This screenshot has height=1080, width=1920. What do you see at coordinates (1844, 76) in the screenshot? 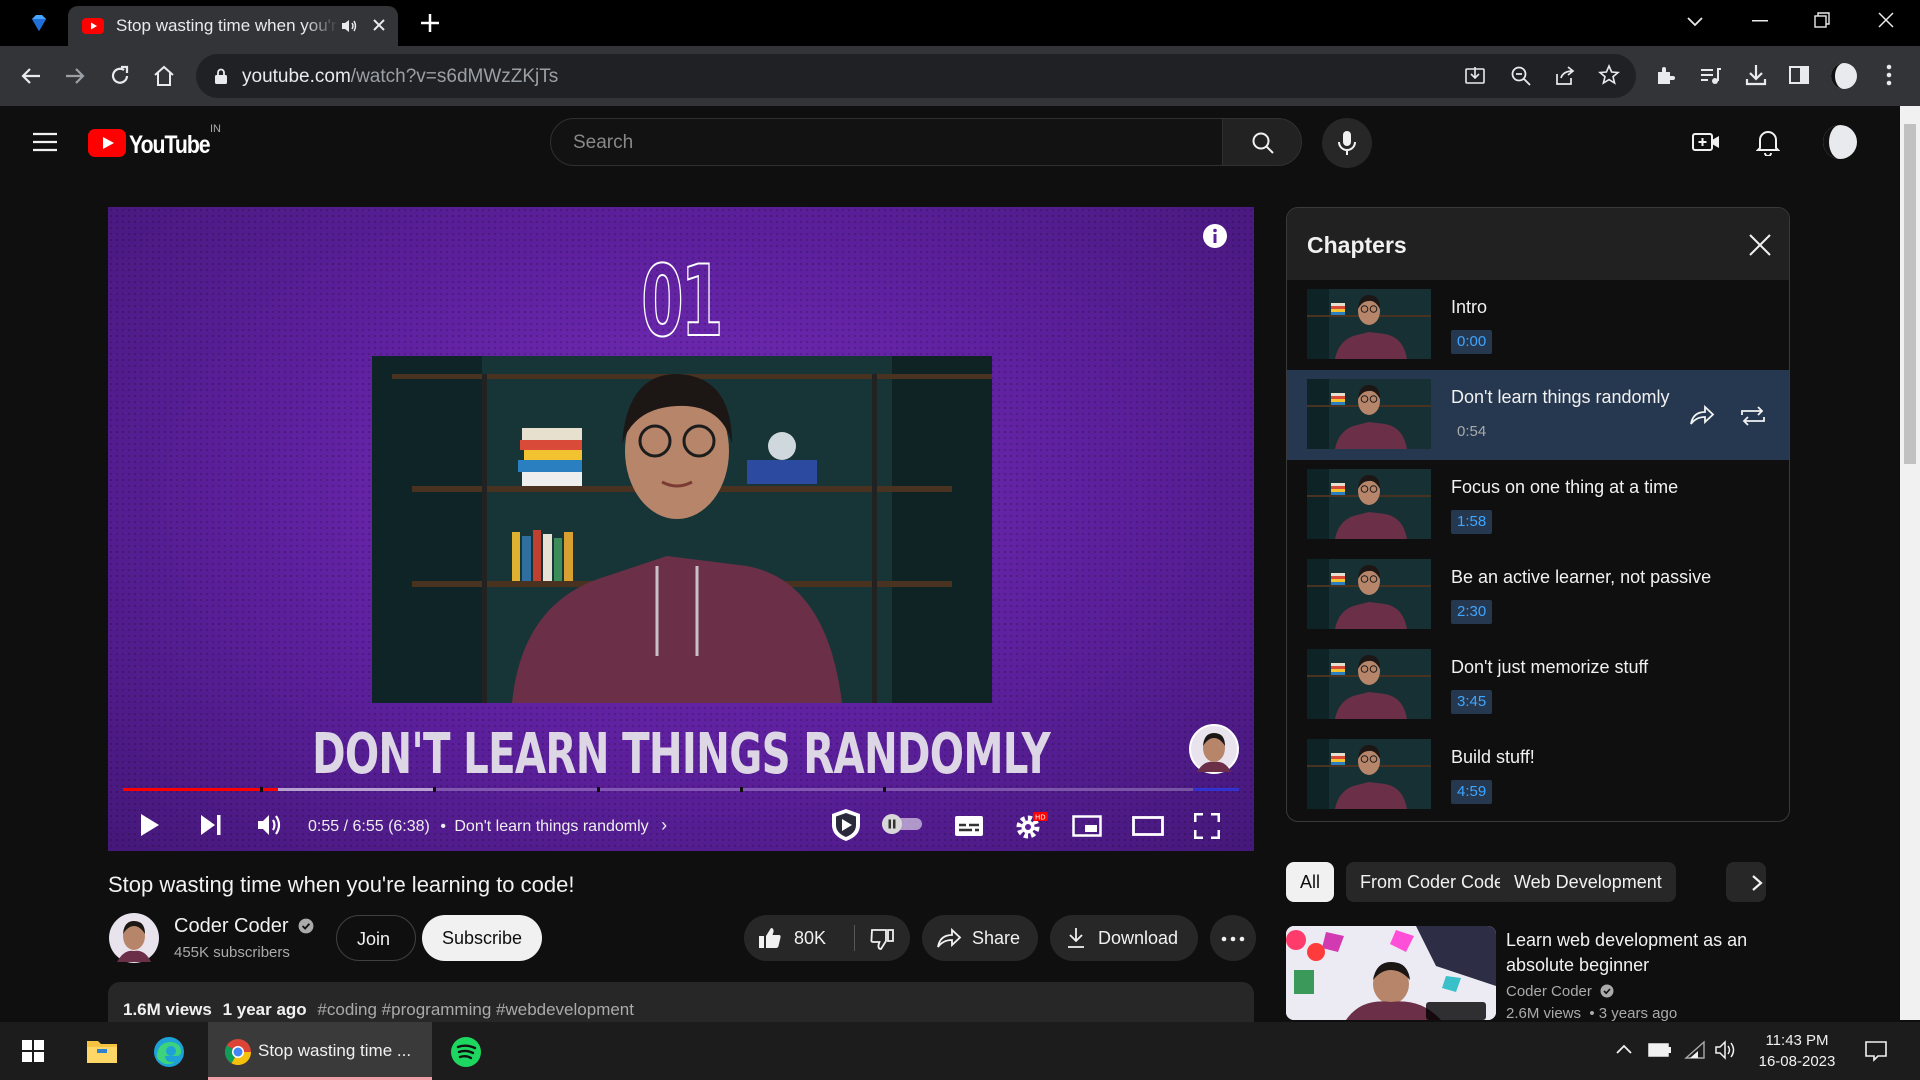
I see `profile-avatar-icon` at bounding box center [1844, 76].